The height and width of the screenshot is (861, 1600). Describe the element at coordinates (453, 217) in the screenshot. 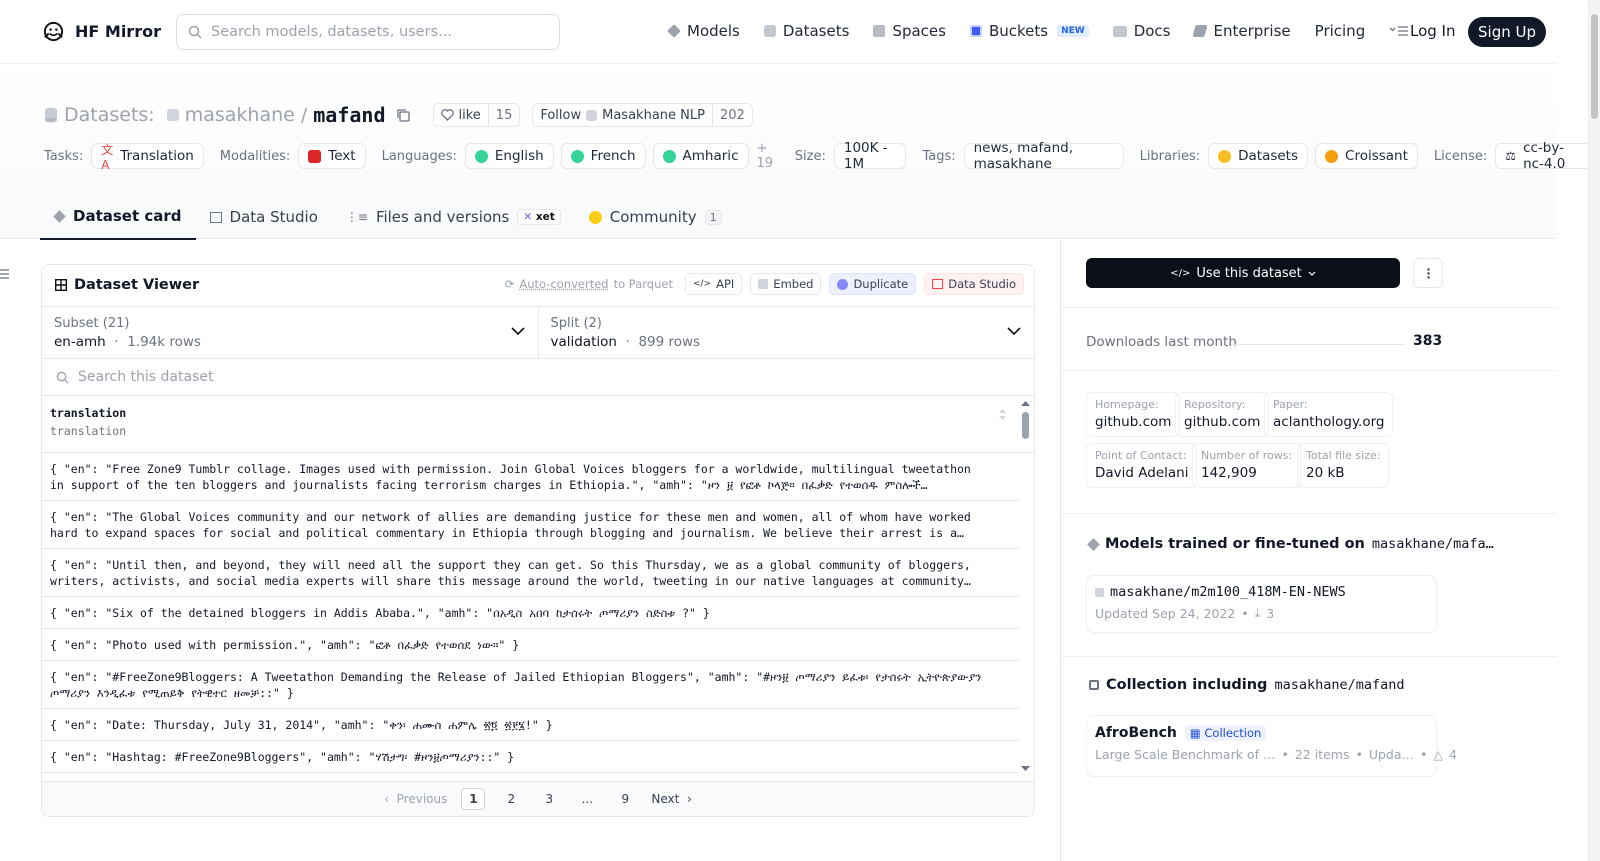

I see `tab-files: ⋮≡ Files and versions ✕ xet` at that location.